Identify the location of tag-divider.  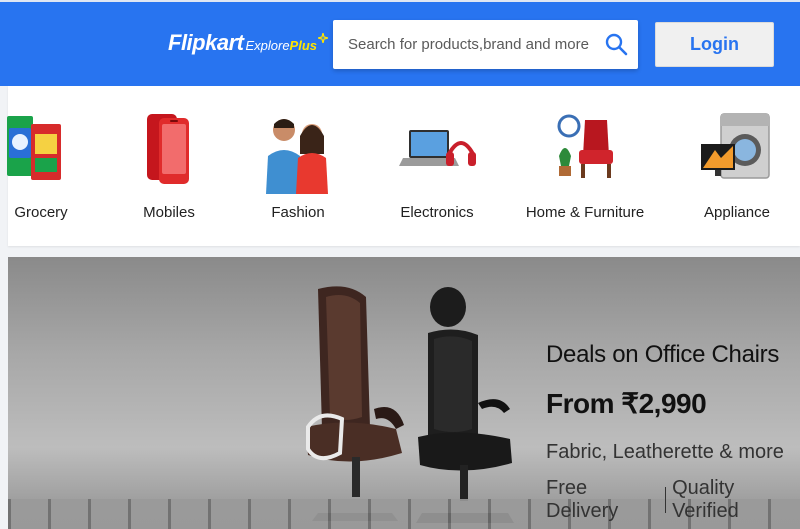
(666, 500).